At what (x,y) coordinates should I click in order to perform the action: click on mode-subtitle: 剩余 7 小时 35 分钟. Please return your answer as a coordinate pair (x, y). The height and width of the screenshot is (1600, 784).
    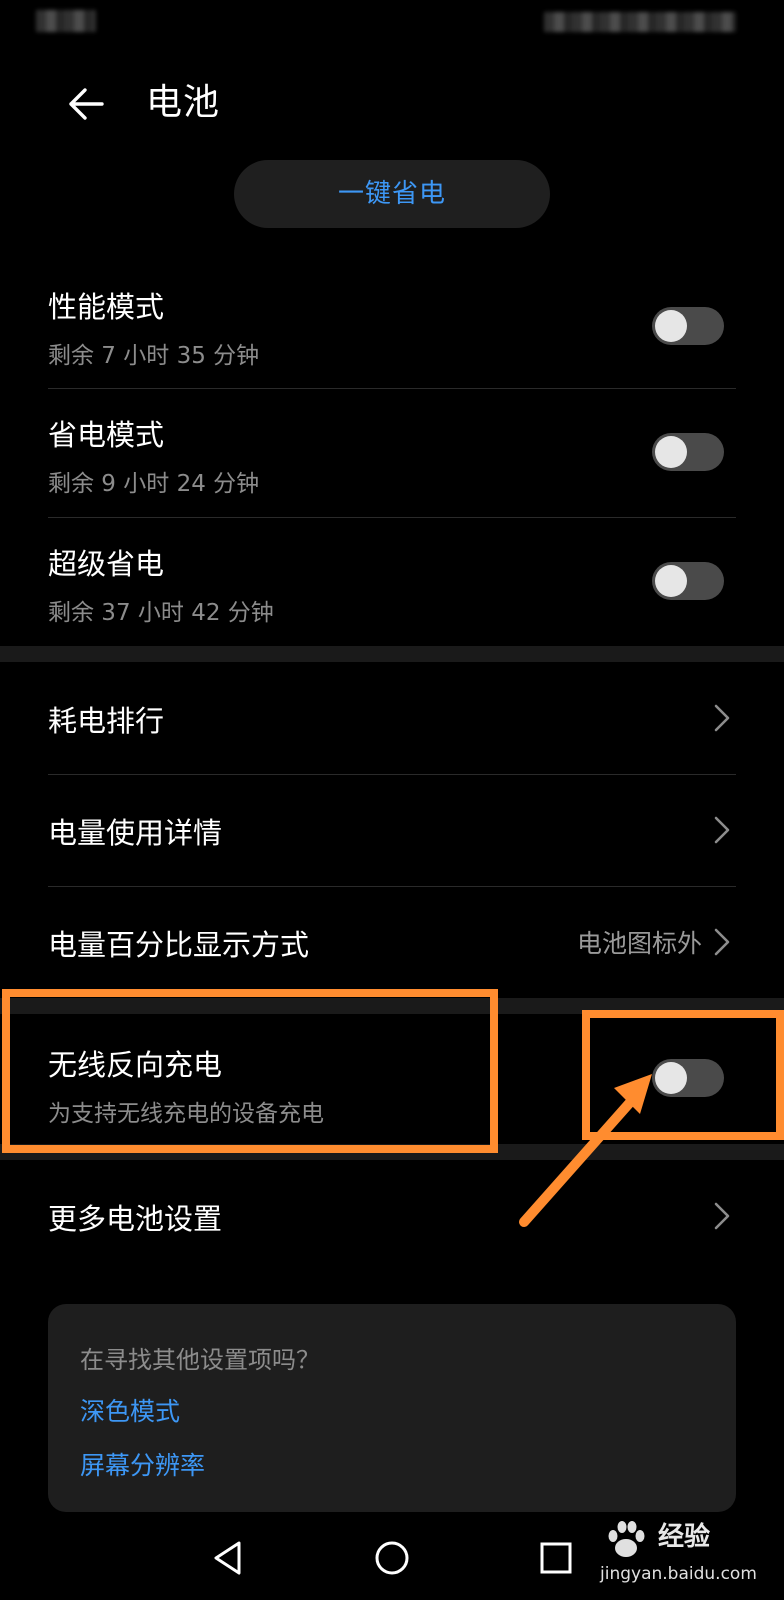
    Looking at the image, I should click on (154, 356).